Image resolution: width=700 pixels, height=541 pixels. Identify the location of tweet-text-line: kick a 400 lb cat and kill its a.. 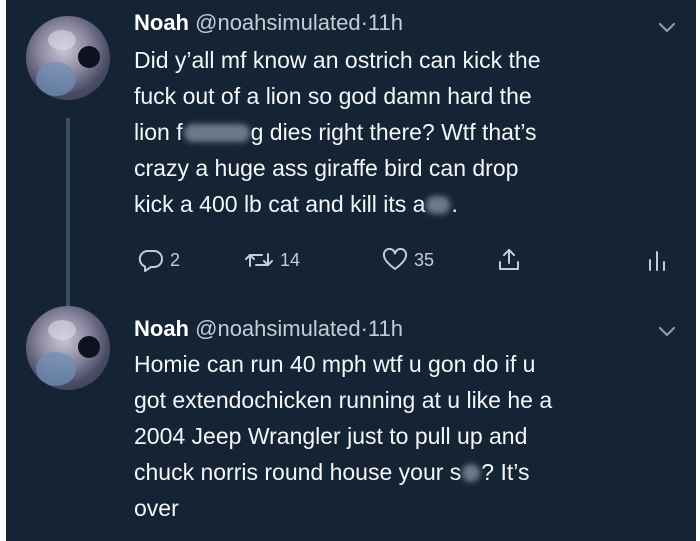
(296, 204).